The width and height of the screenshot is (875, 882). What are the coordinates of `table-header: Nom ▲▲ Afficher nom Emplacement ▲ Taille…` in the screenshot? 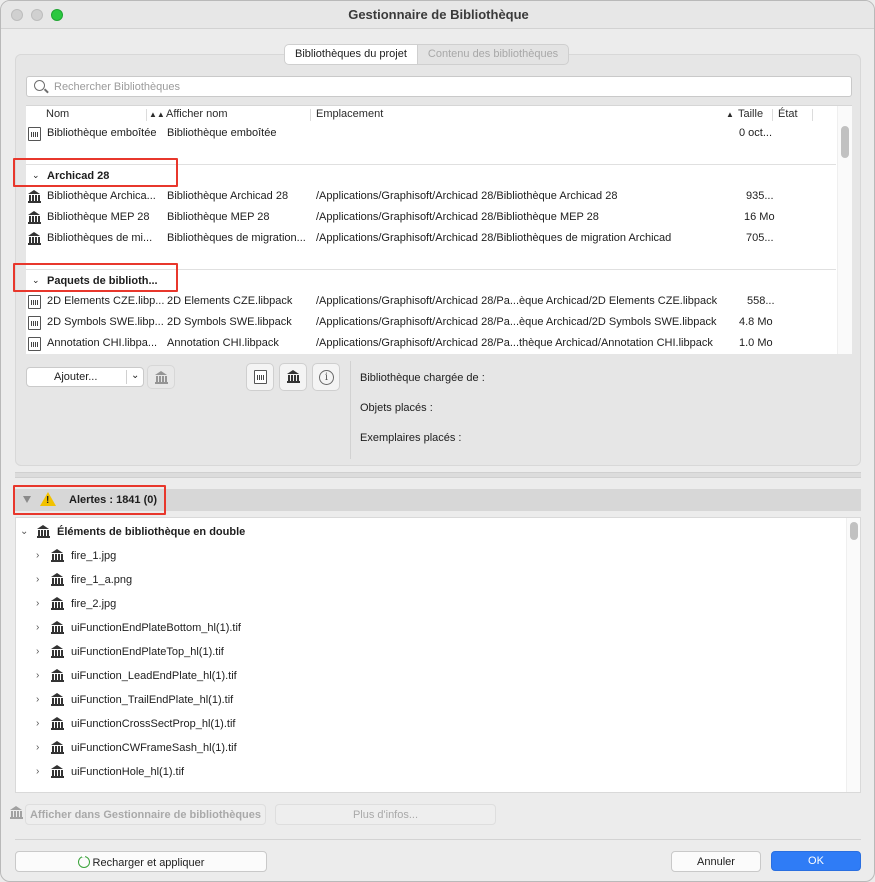 It's located at (431, 114).